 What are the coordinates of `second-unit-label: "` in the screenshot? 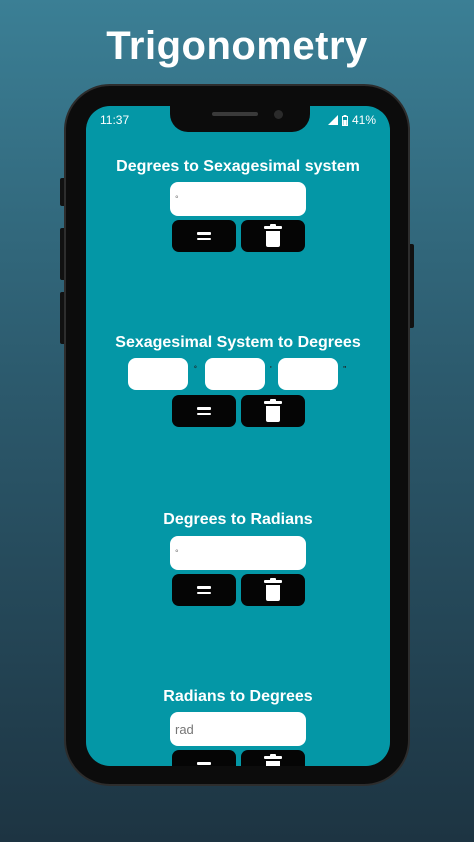 It's located at (345, 369).